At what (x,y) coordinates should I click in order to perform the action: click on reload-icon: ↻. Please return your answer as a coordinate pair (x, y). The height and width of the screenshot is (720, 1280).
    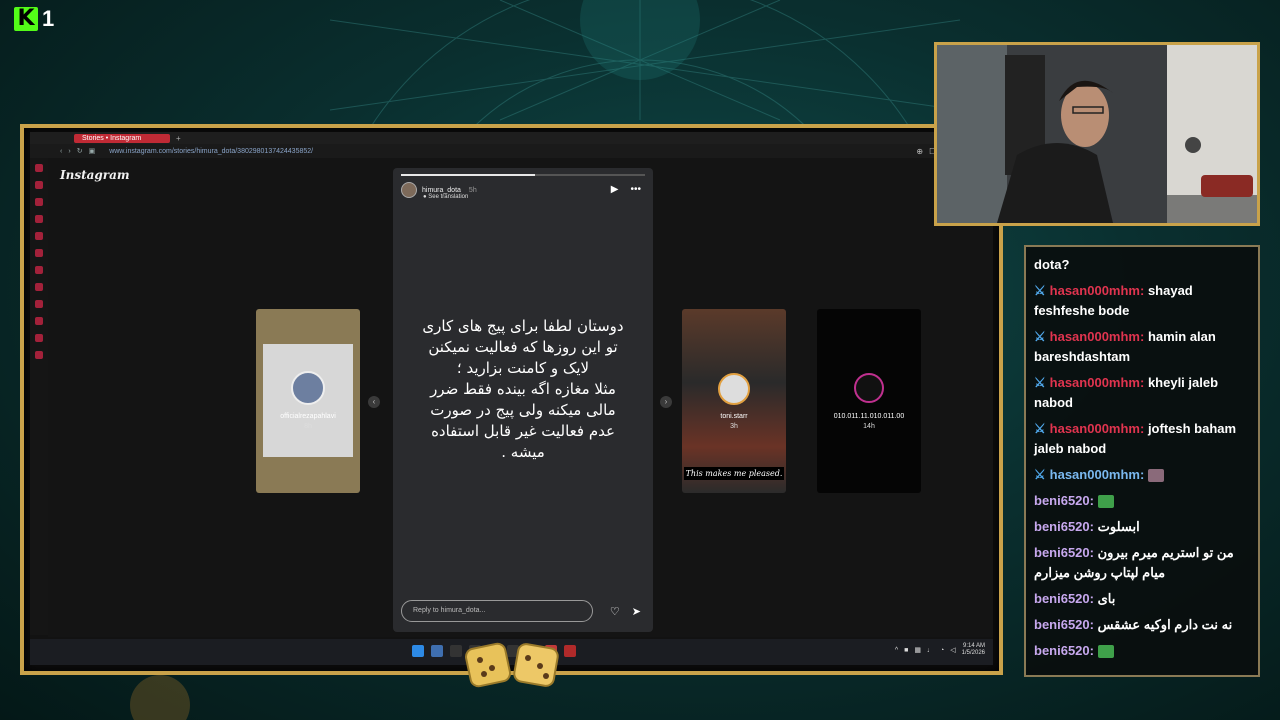
    Looking at the image, I should click on (80, 151).